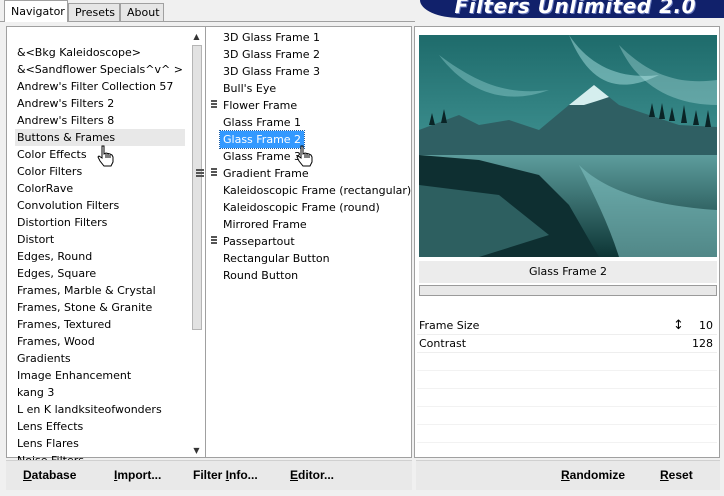 This screenshot has width=724, height=496. Describe the element at coordinates (100, 324) in the screenshot. I see `category-item: Frames, Textured` at that location.